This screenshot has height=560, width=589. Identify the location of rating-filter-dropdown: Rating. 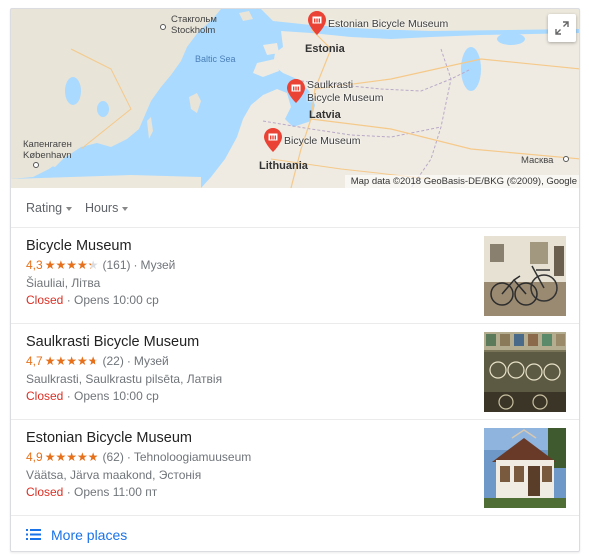
(49, 208).